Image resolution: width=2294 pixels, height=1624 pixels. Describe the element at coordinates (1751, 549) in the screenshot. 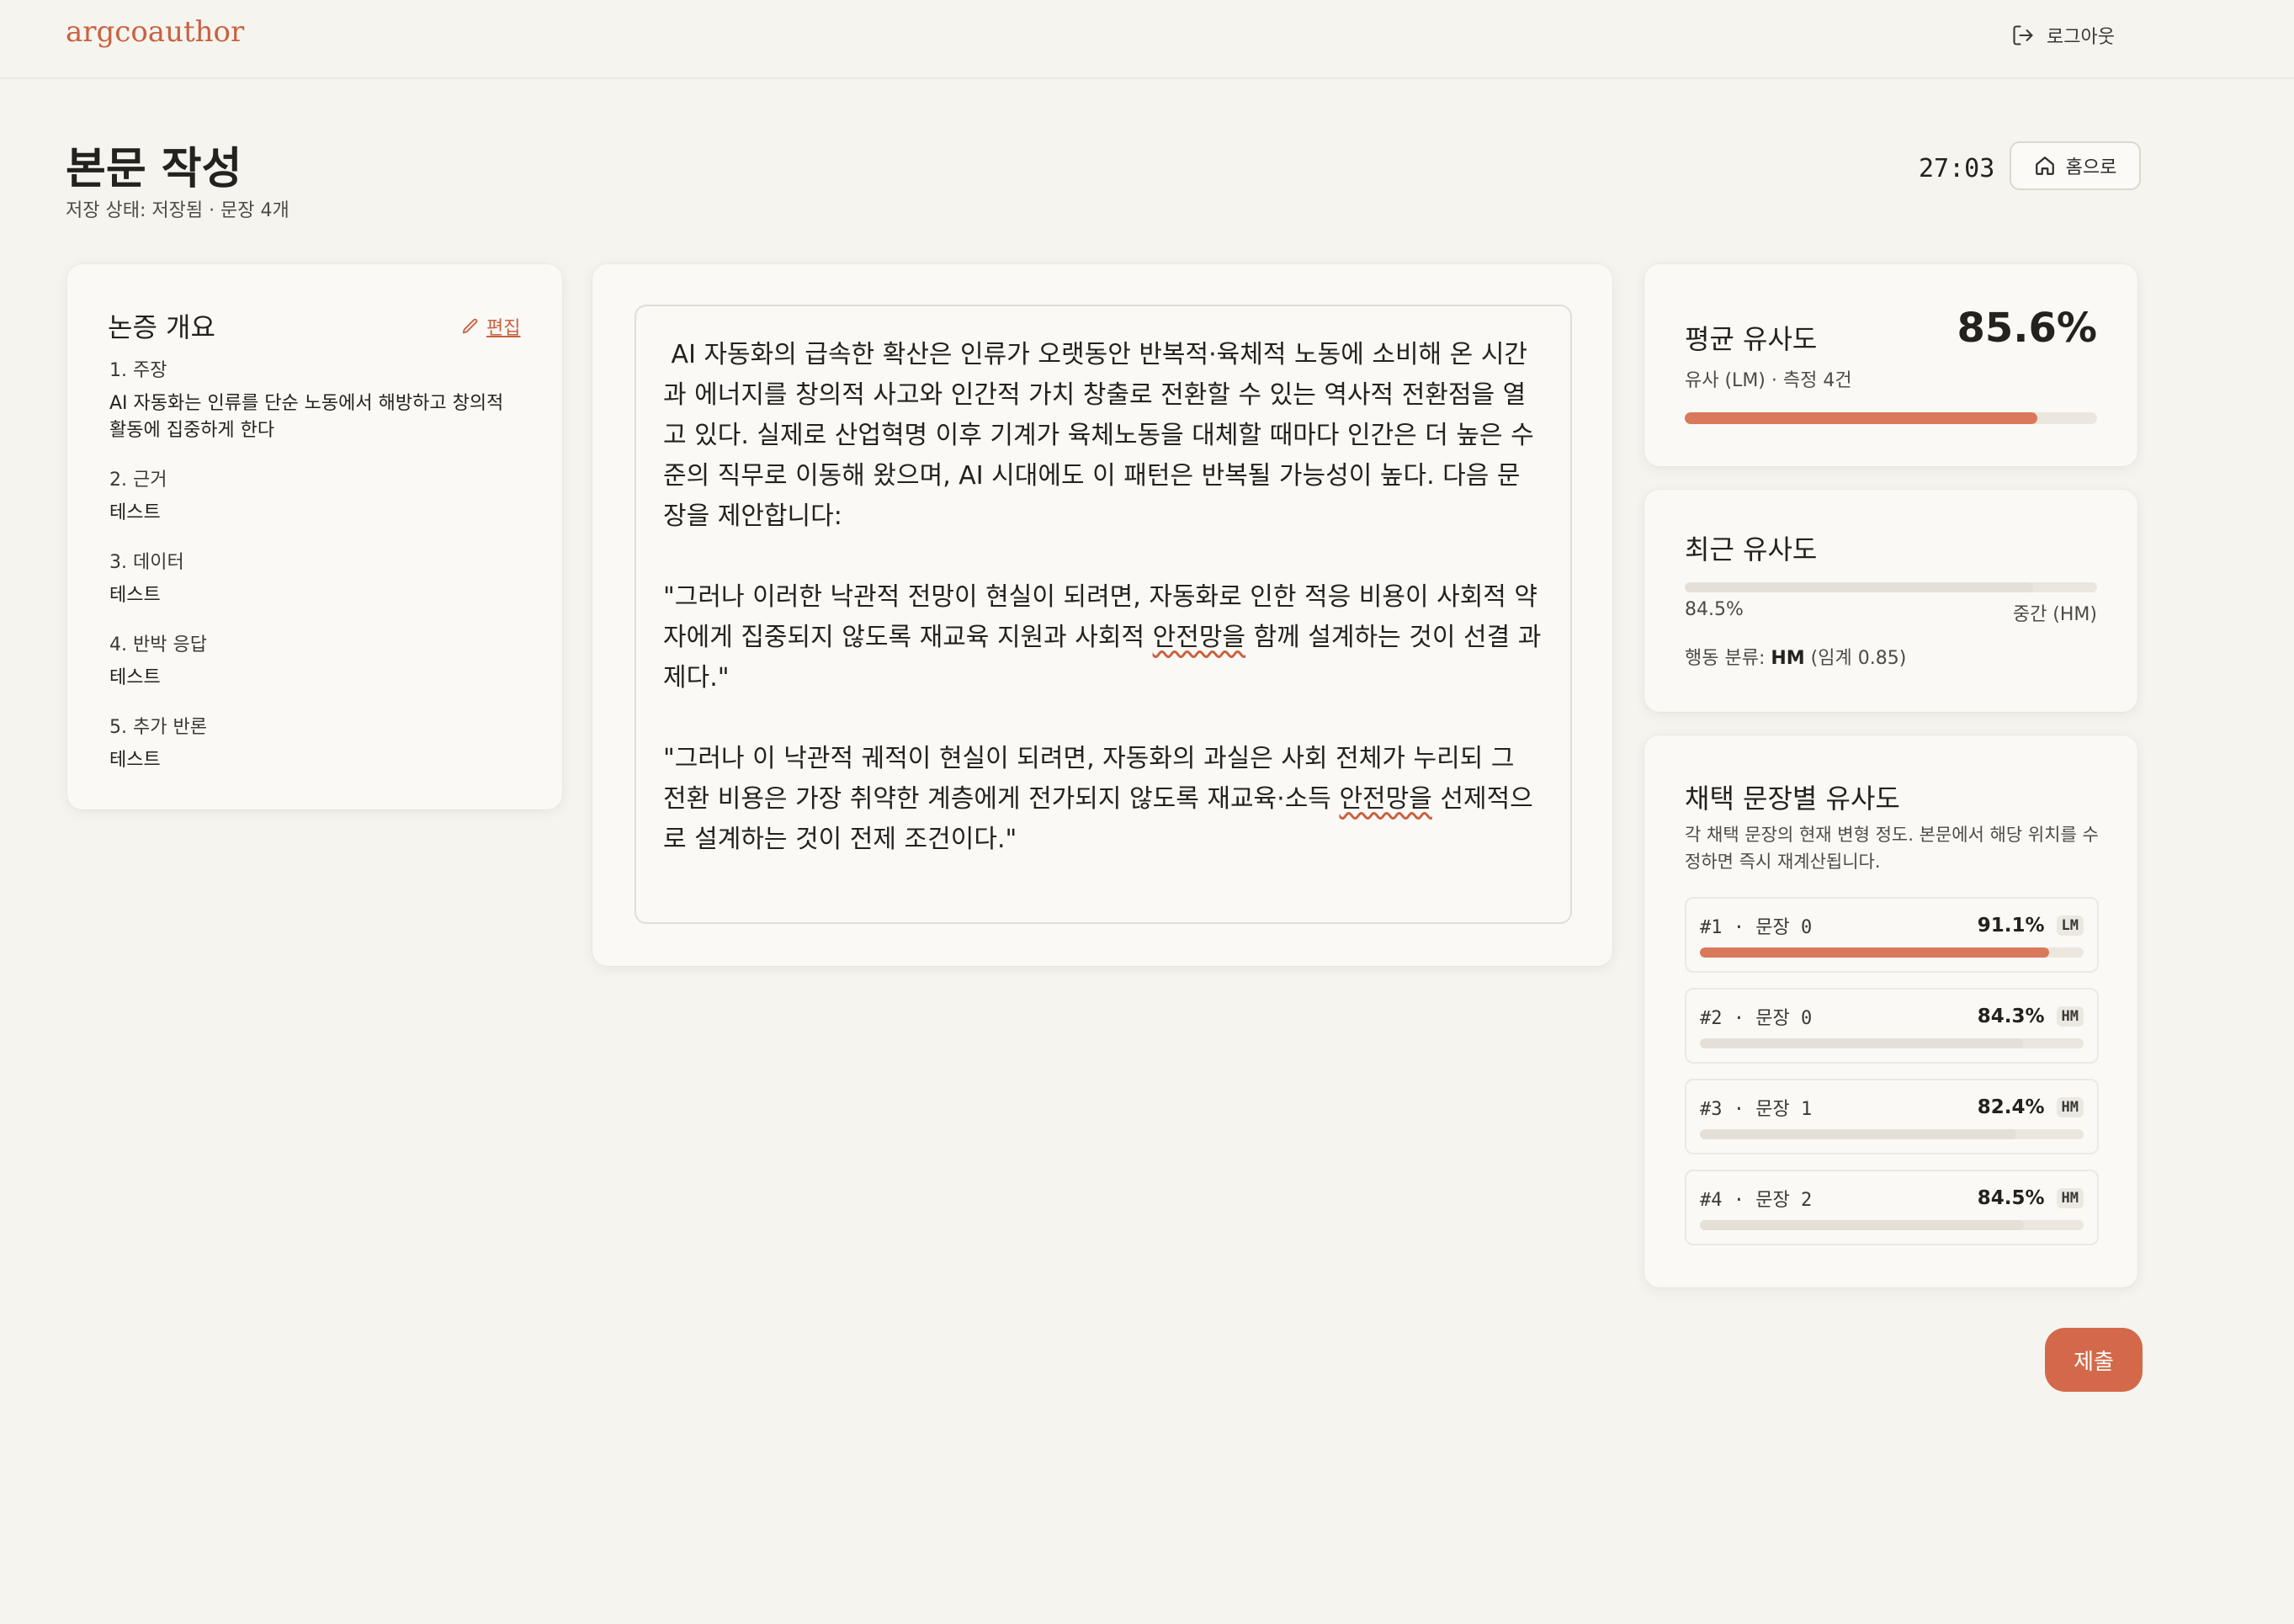

I see `recent-similarity-title: 최근 유사도` at that location.